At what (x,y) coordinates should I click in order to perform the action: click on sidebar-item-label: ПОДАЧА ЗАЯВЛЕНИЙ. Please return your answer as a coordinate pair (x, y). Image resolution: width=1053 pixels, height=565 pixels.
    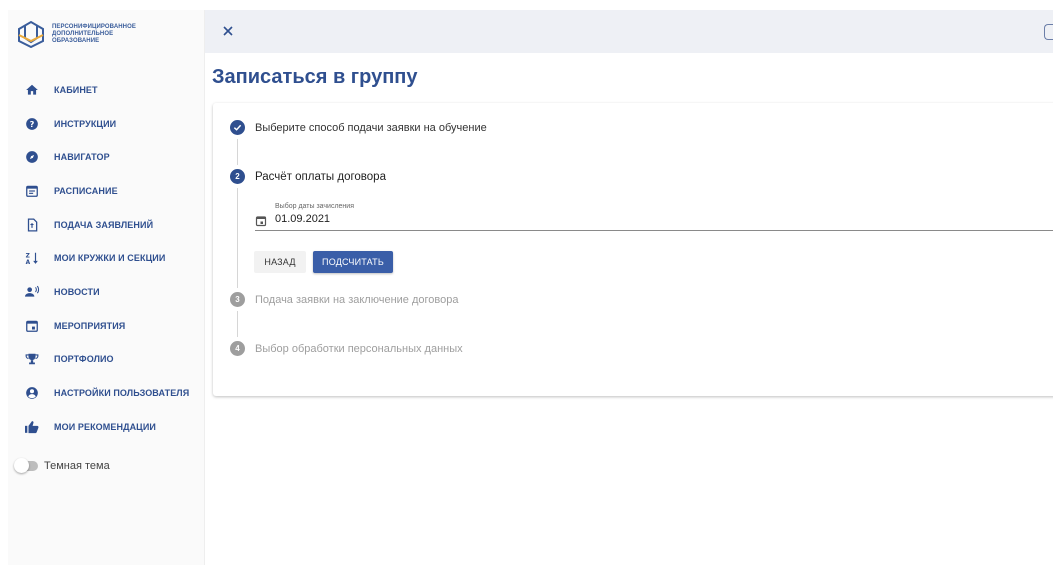
    Looking at the image, I should click on (104, 224).